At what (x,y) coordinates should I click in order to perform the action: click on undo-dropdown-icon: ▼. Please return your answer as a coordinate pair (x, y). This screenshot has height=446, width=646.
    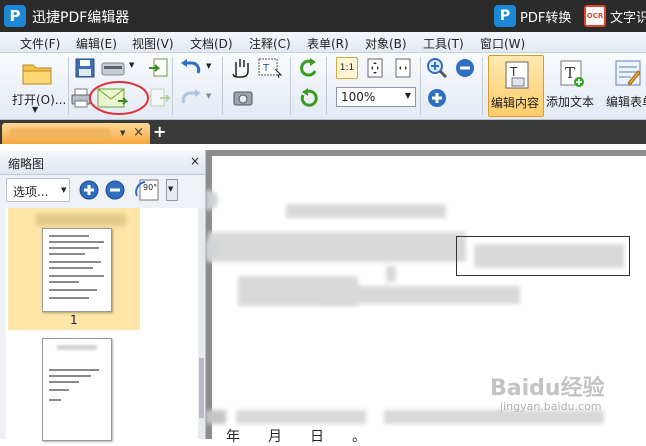
    Looking at the image, I should click on (208, 66).